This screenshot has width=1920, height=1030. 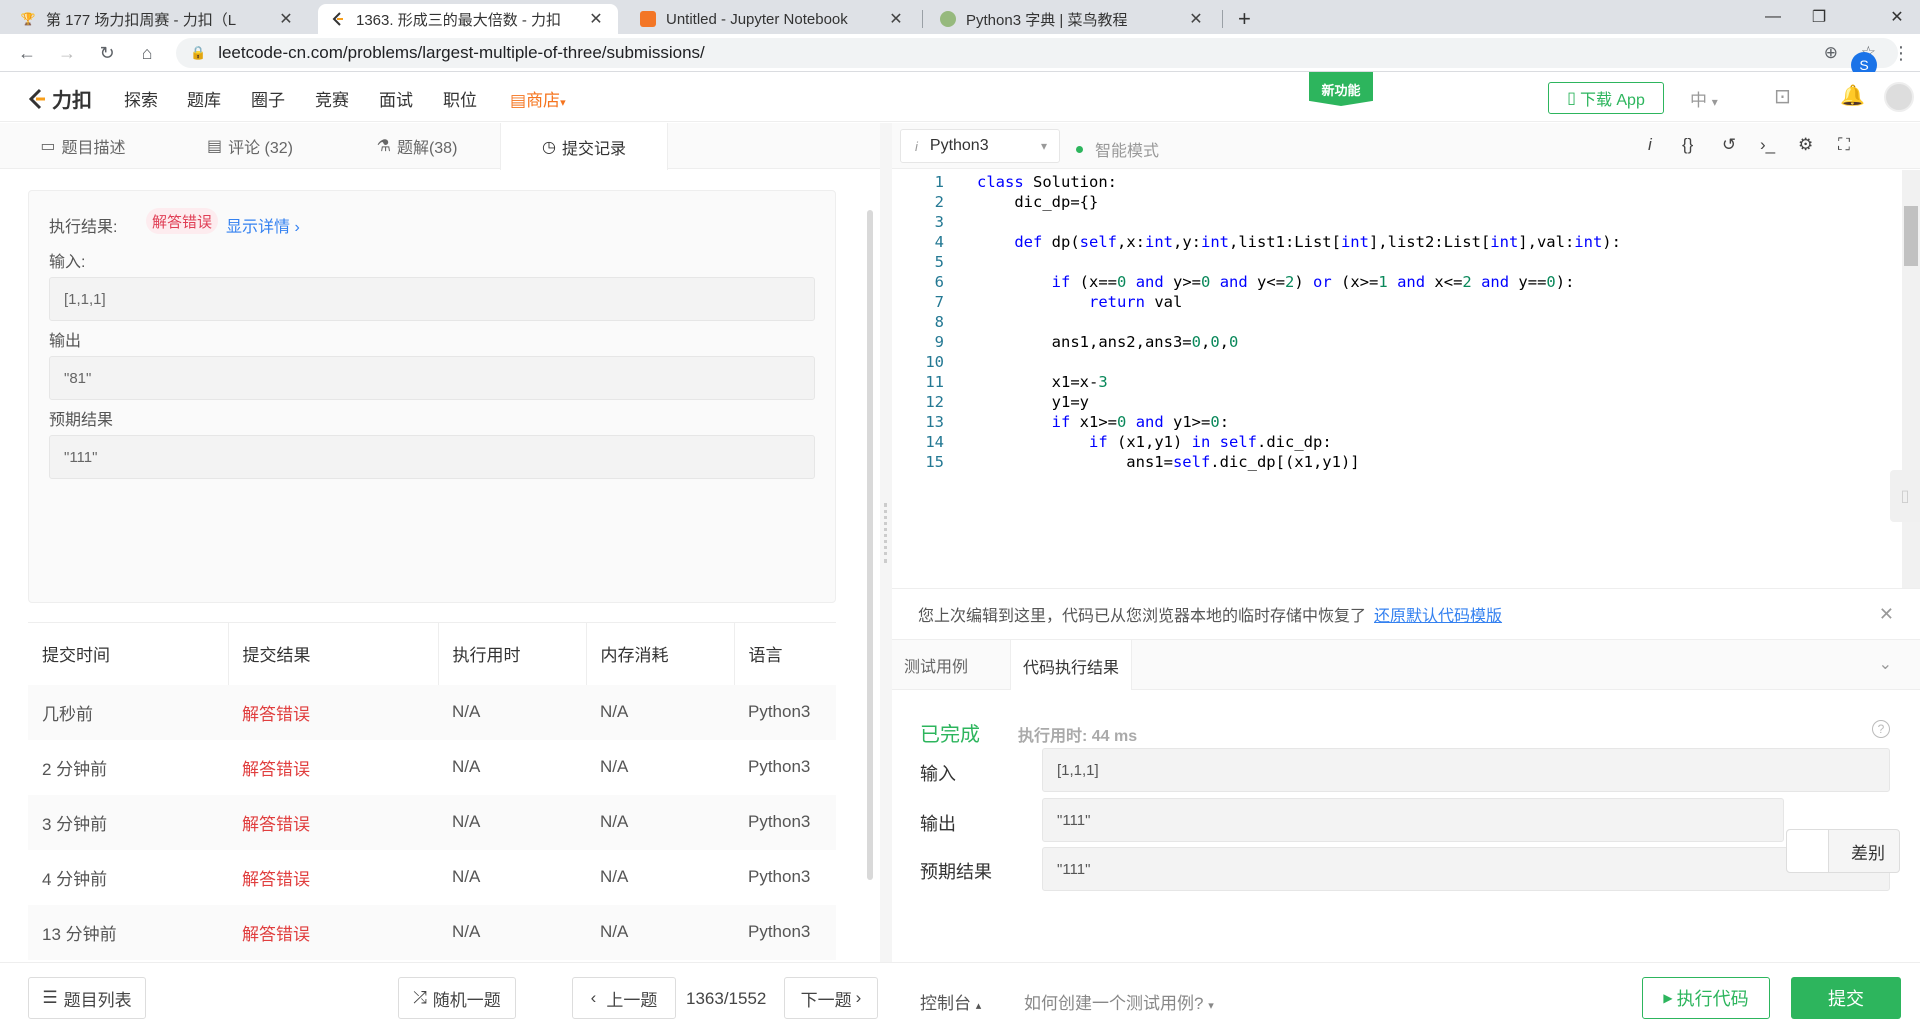 I want to click on output-label: 输出, so click(x=65, y=341).